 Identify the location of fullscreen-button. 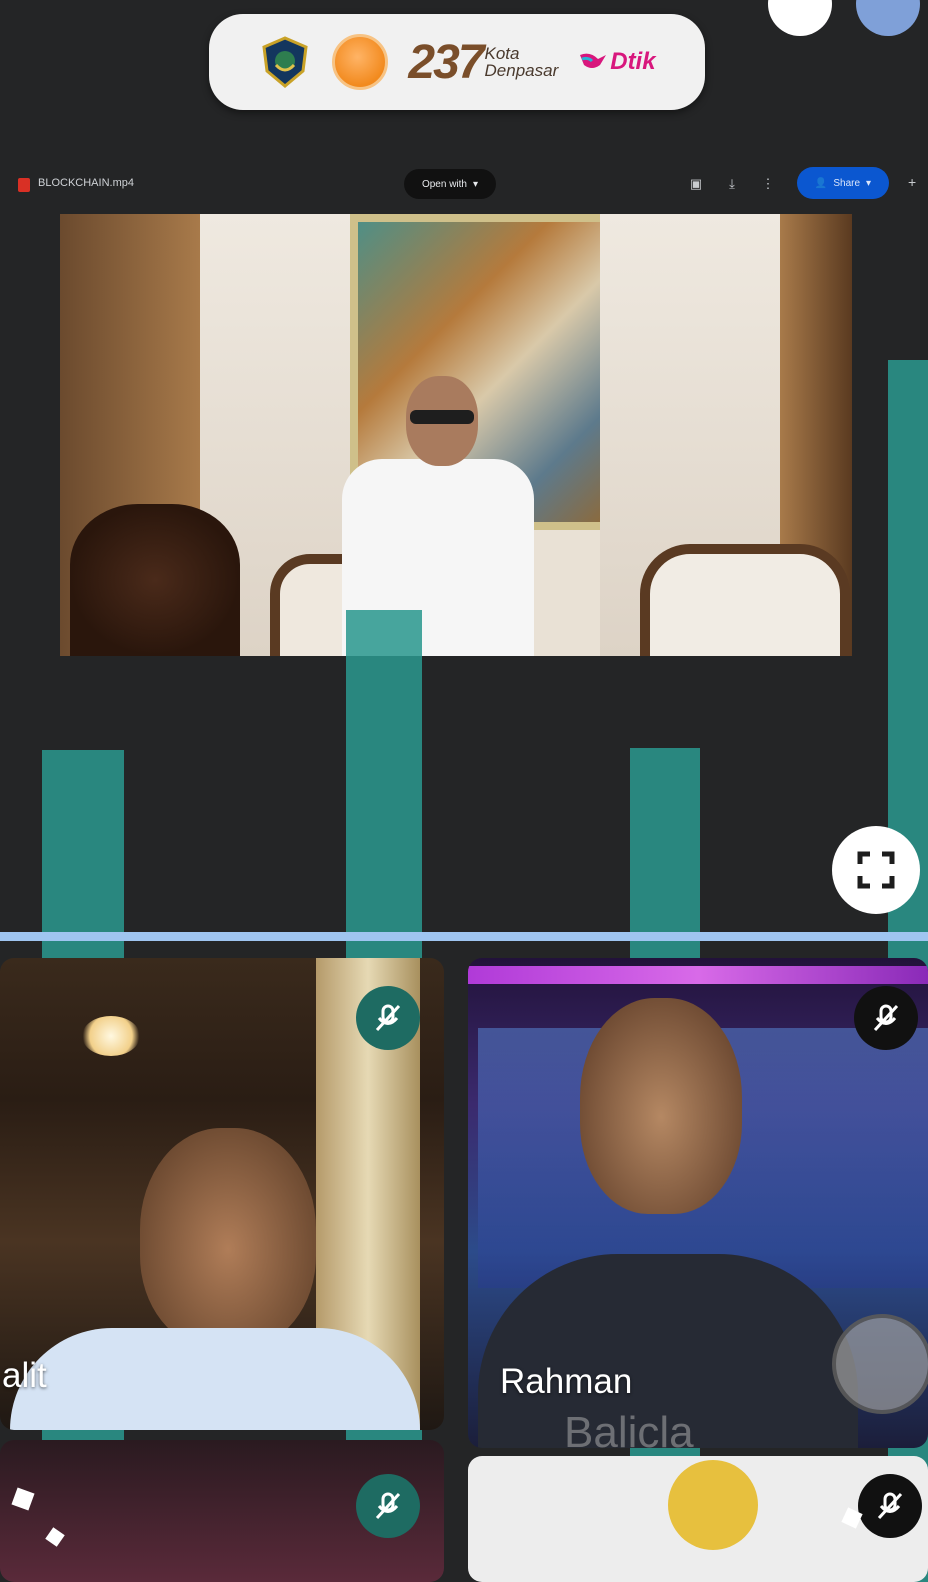
(876, 870).